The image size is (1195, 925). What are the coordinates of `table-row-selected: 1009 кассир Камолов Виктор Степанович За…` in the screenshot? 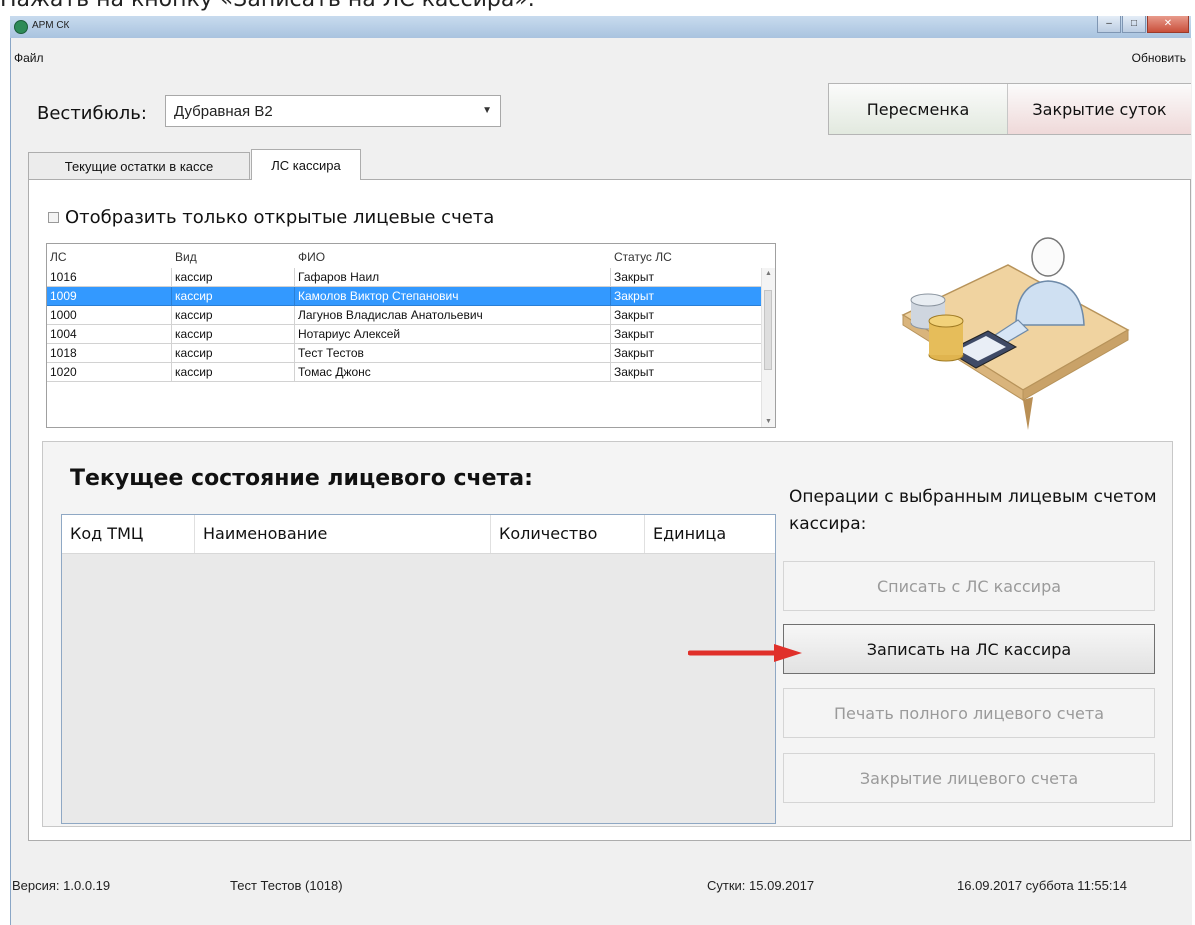 It's located at (405, 296).